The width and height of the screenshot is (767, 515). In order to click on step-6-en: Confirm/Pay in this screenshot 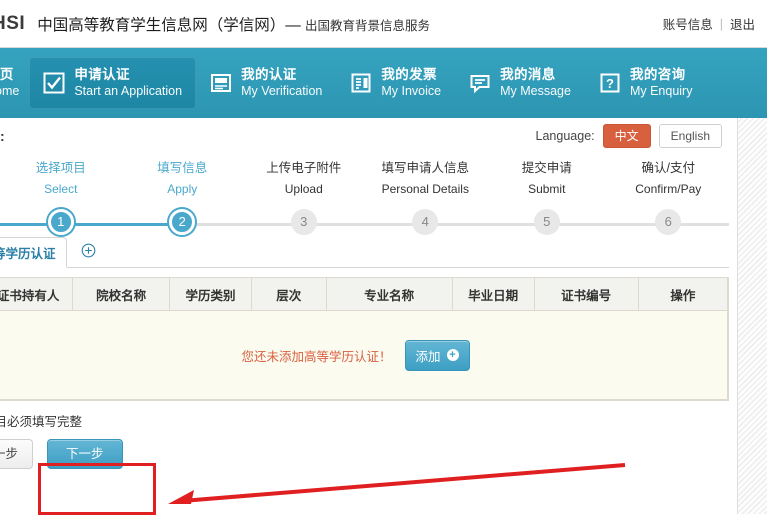, I will do `click(668, 188)`.